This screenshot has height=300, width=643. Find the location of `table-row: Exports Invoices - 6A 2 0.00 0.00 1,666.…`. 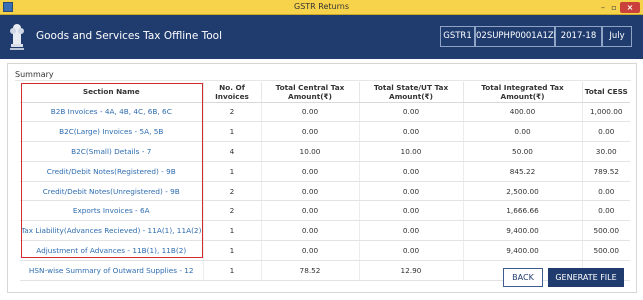

table-row: Exports Invoices - 6A 2 0.00 0.00 1,666.… is located at coordinates (325, 211).